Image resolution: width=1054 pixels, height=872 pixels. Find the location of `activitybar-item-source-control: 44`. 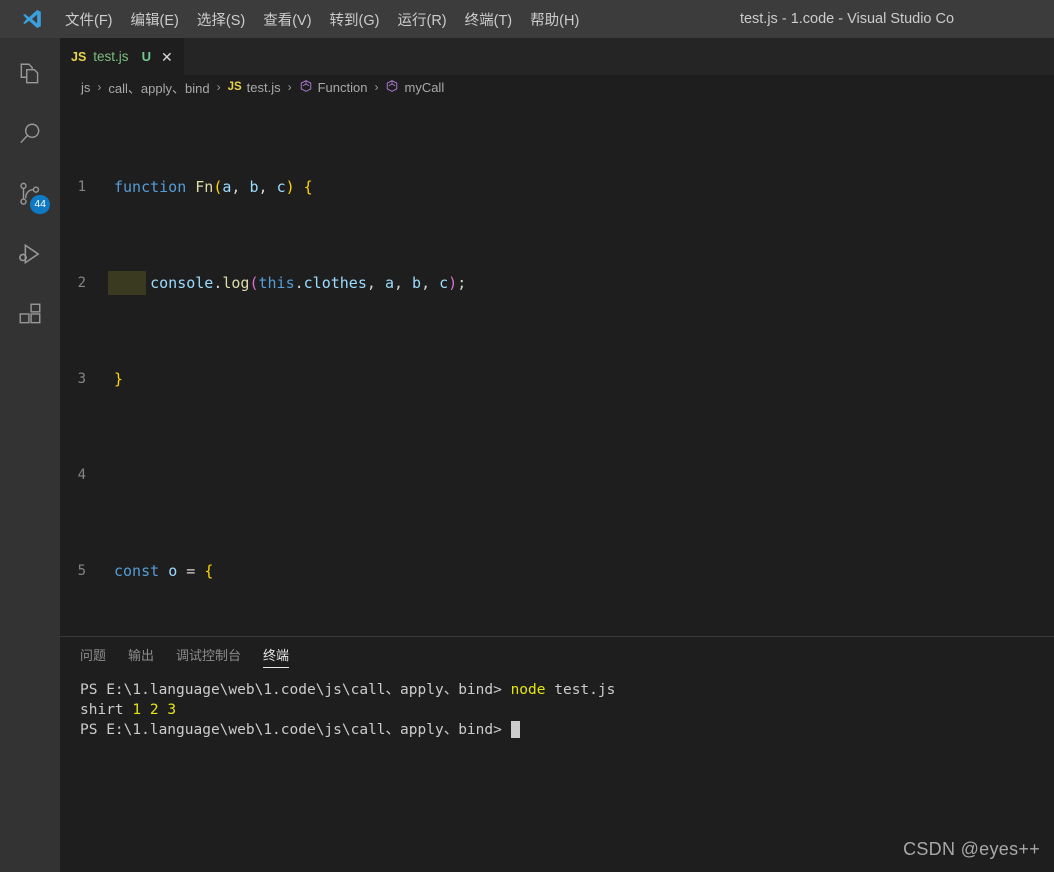

activitybar-item-source-control: 44 is located at coordinates (30, 196).